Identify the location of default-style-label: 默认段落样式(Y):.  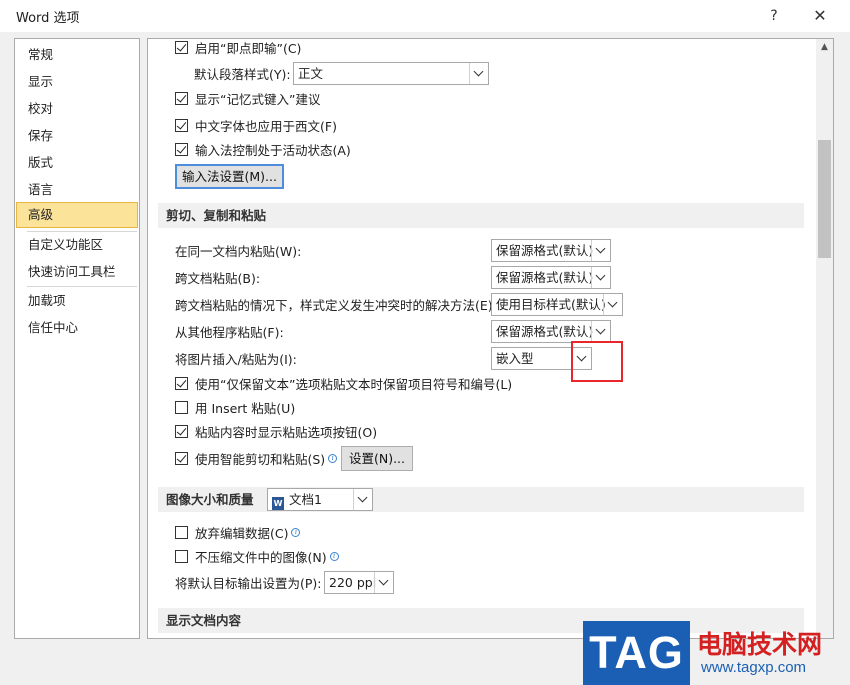
(242, 74).